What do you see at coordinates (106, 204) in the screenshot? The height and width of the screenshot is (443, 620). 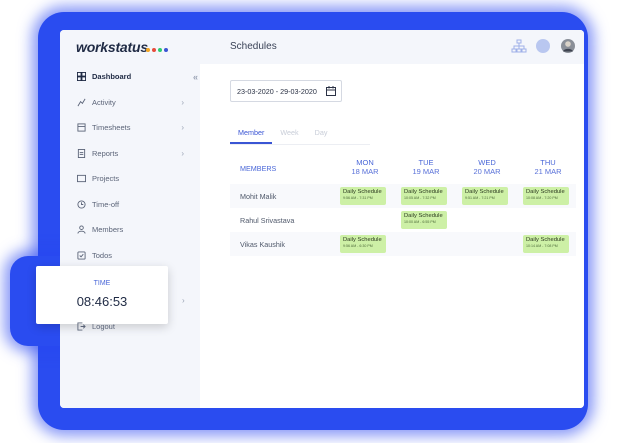 I see `sidebar-item-label: Time-off` at bounding box center [106, 204].